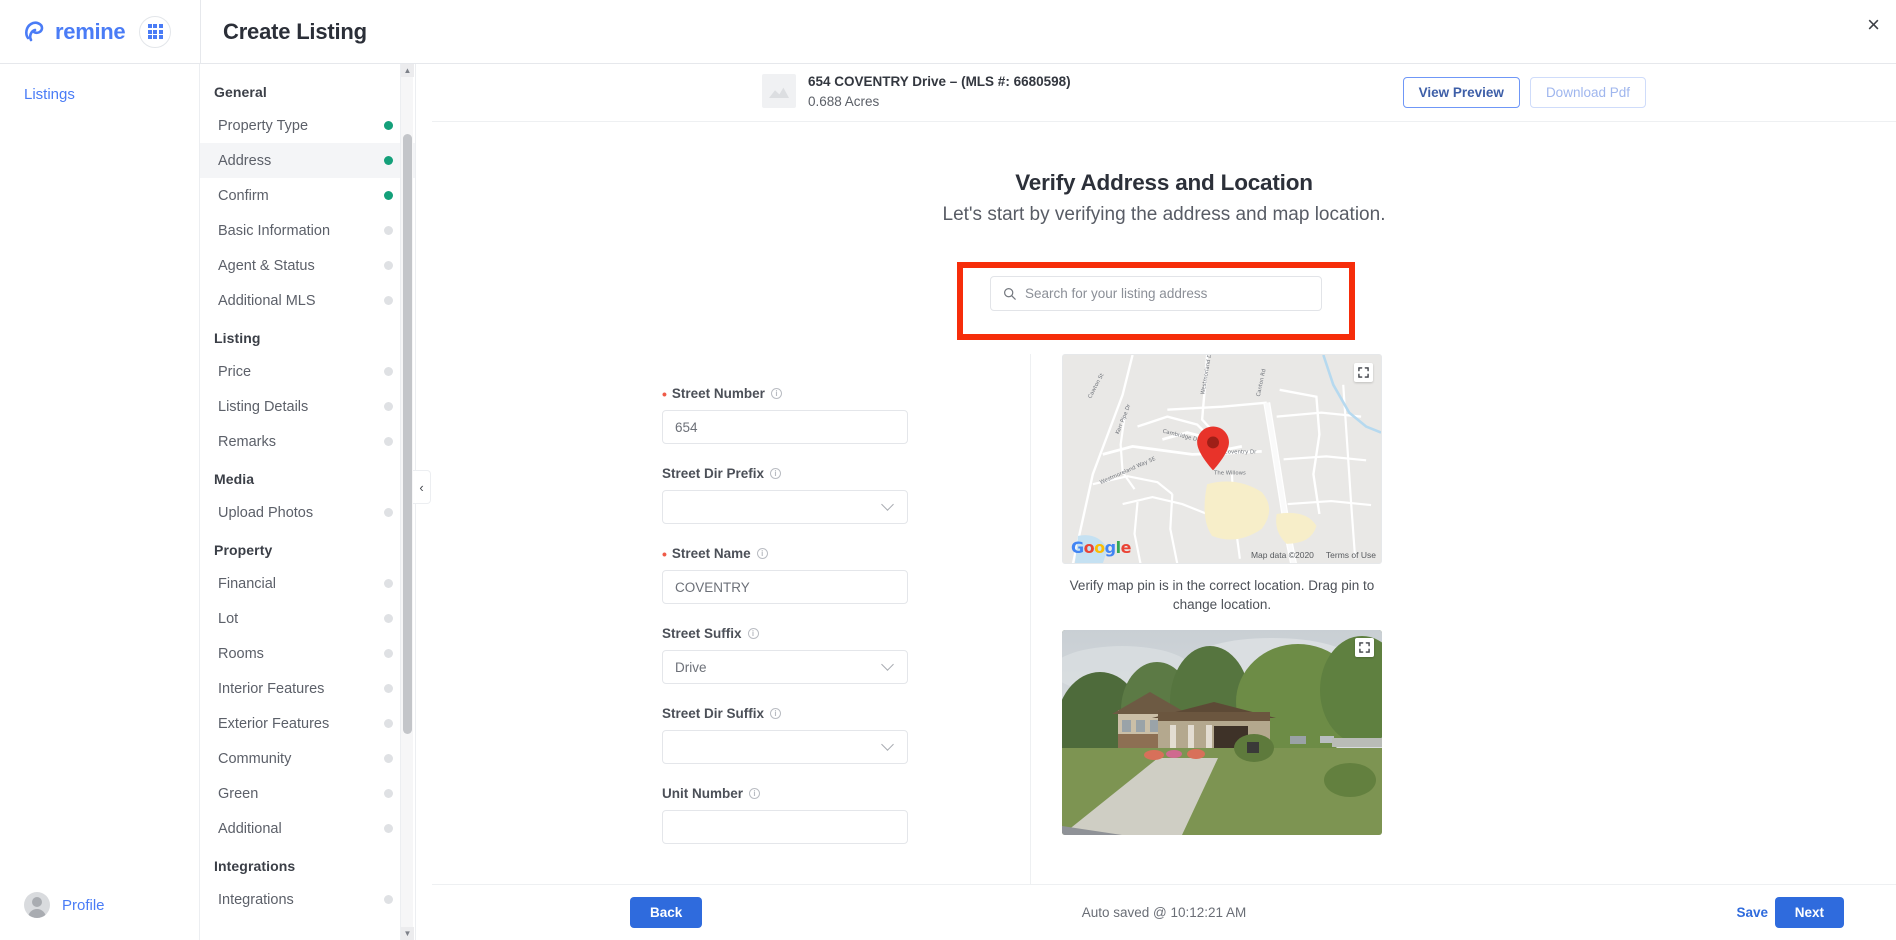  What do you see at coordinates (307, 723) in the screenshot?
I see `sidebar-item-exterior-features: Exterior Features` at bounding box center [307, 723].